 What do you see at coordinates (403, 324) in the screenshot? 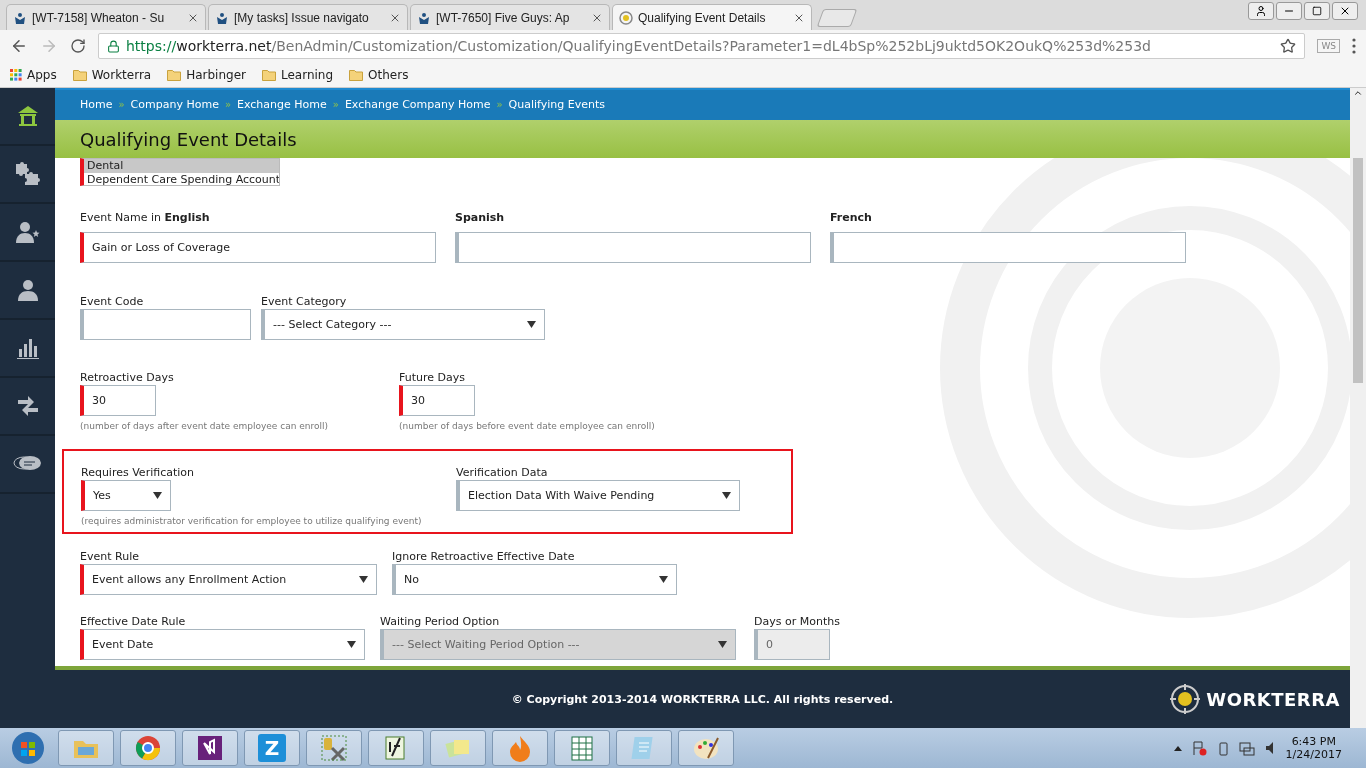
I see `select-field: --- Select Category ---` at bounding box center [403, 324].